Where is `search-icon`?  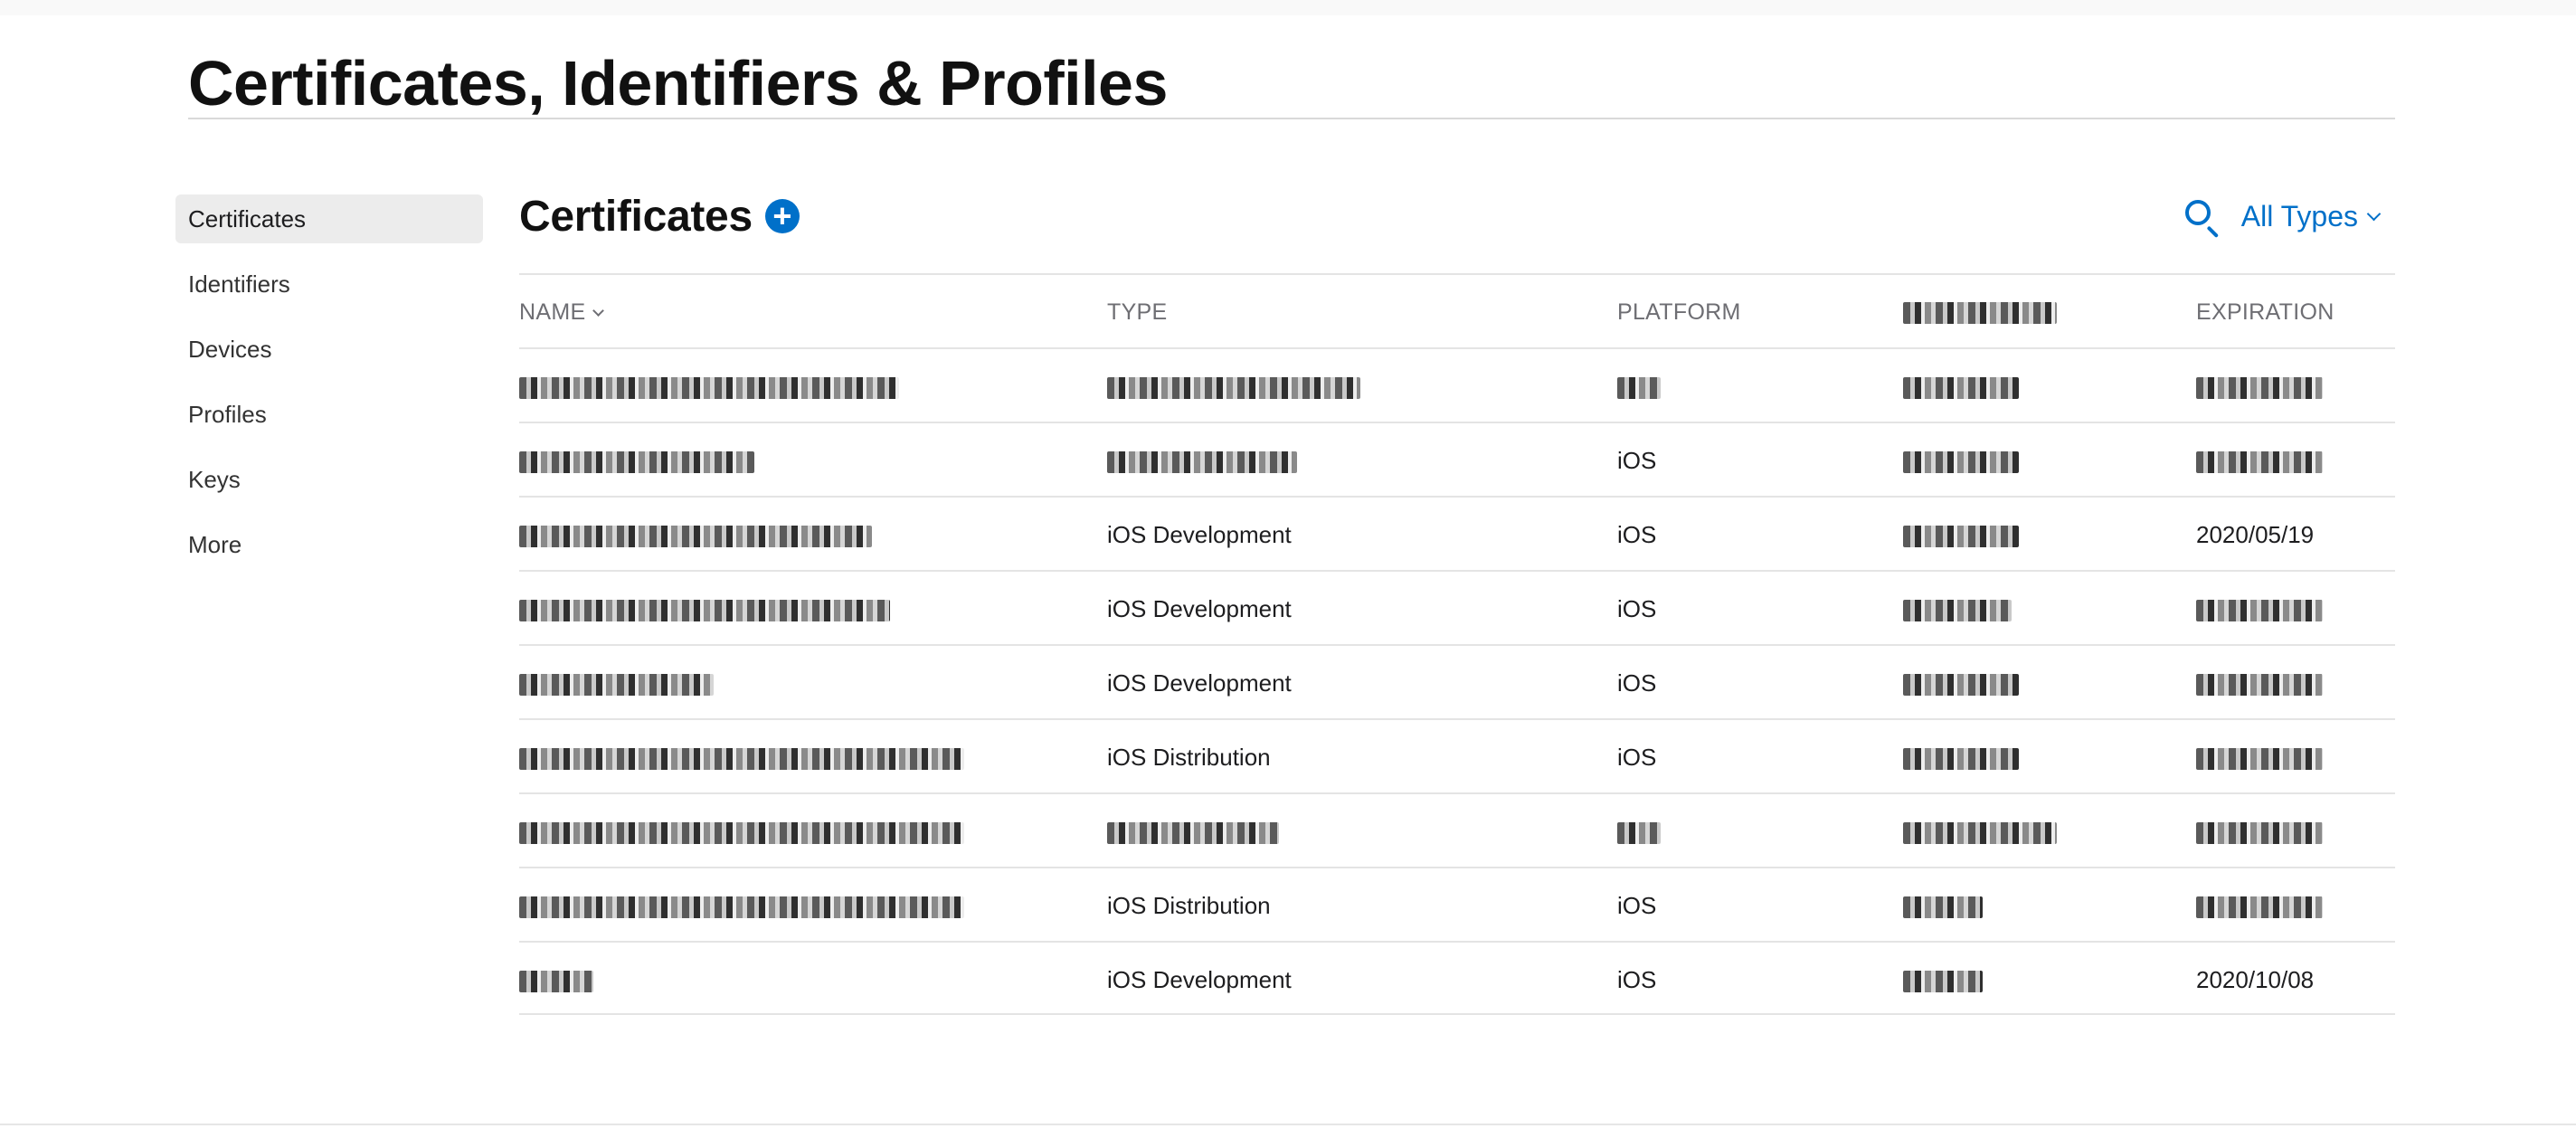 search-icon is located at coordinates (2201, 217).